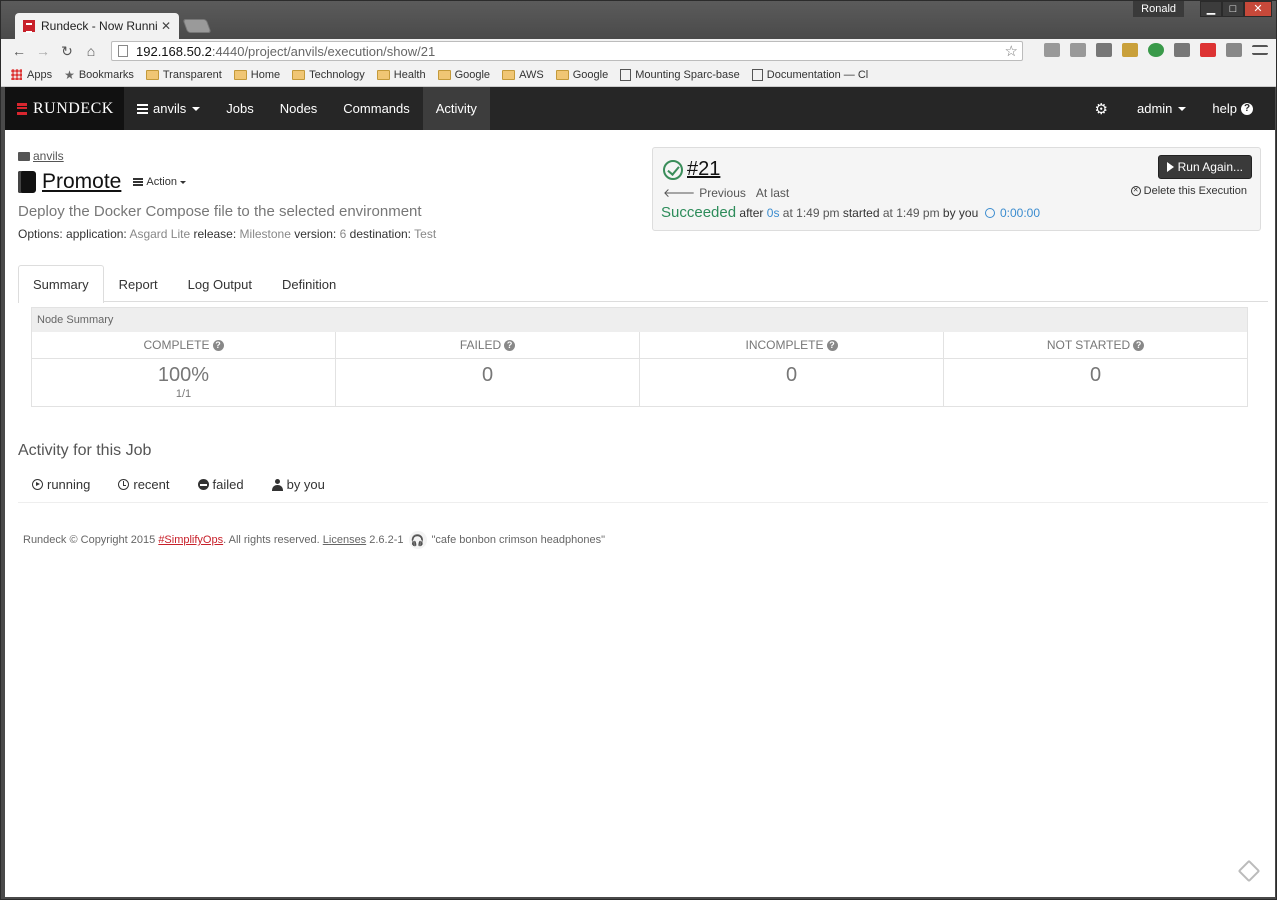 Image resolution: width=1277 pixels, height=900 pixels. I want to click on bookmark-folder: Health, so click(401, 75).